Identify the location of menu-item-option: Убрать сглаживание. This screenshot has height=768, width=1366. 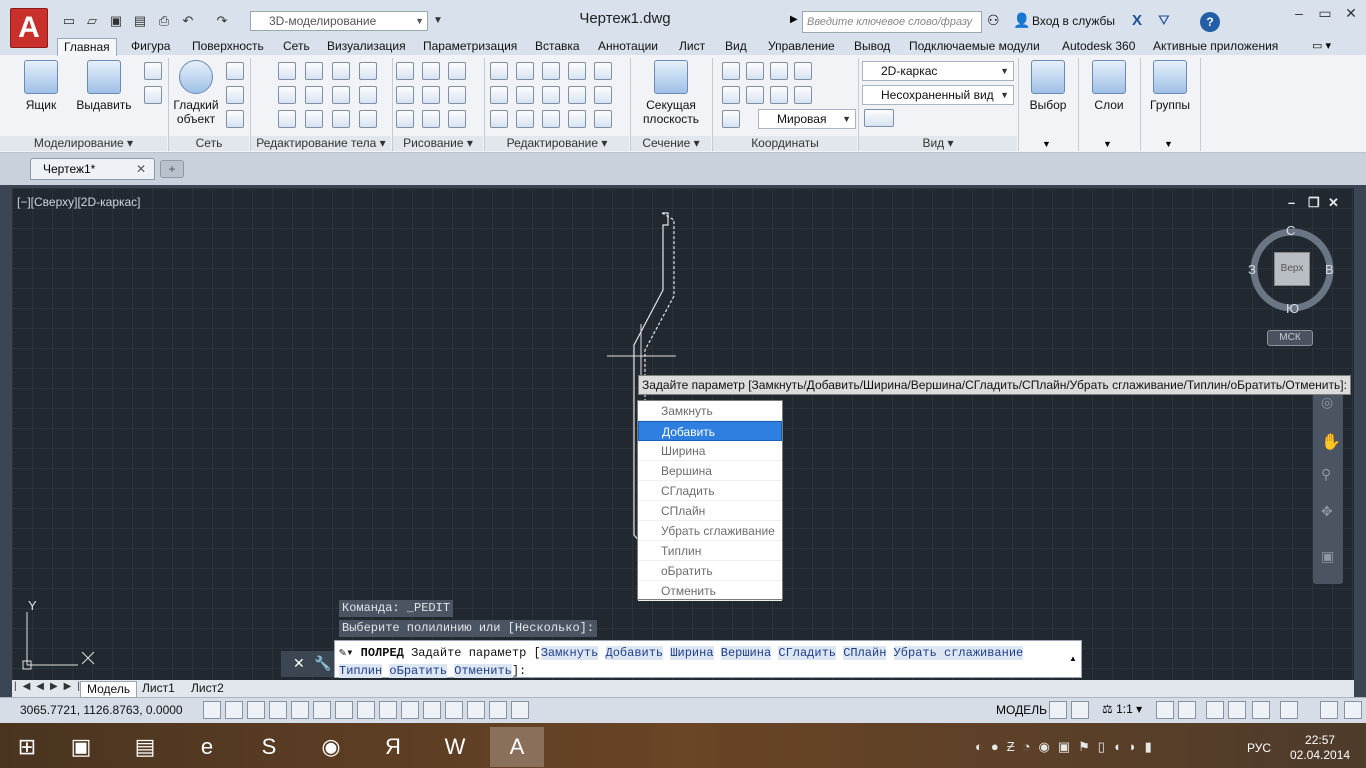
(710, 531).